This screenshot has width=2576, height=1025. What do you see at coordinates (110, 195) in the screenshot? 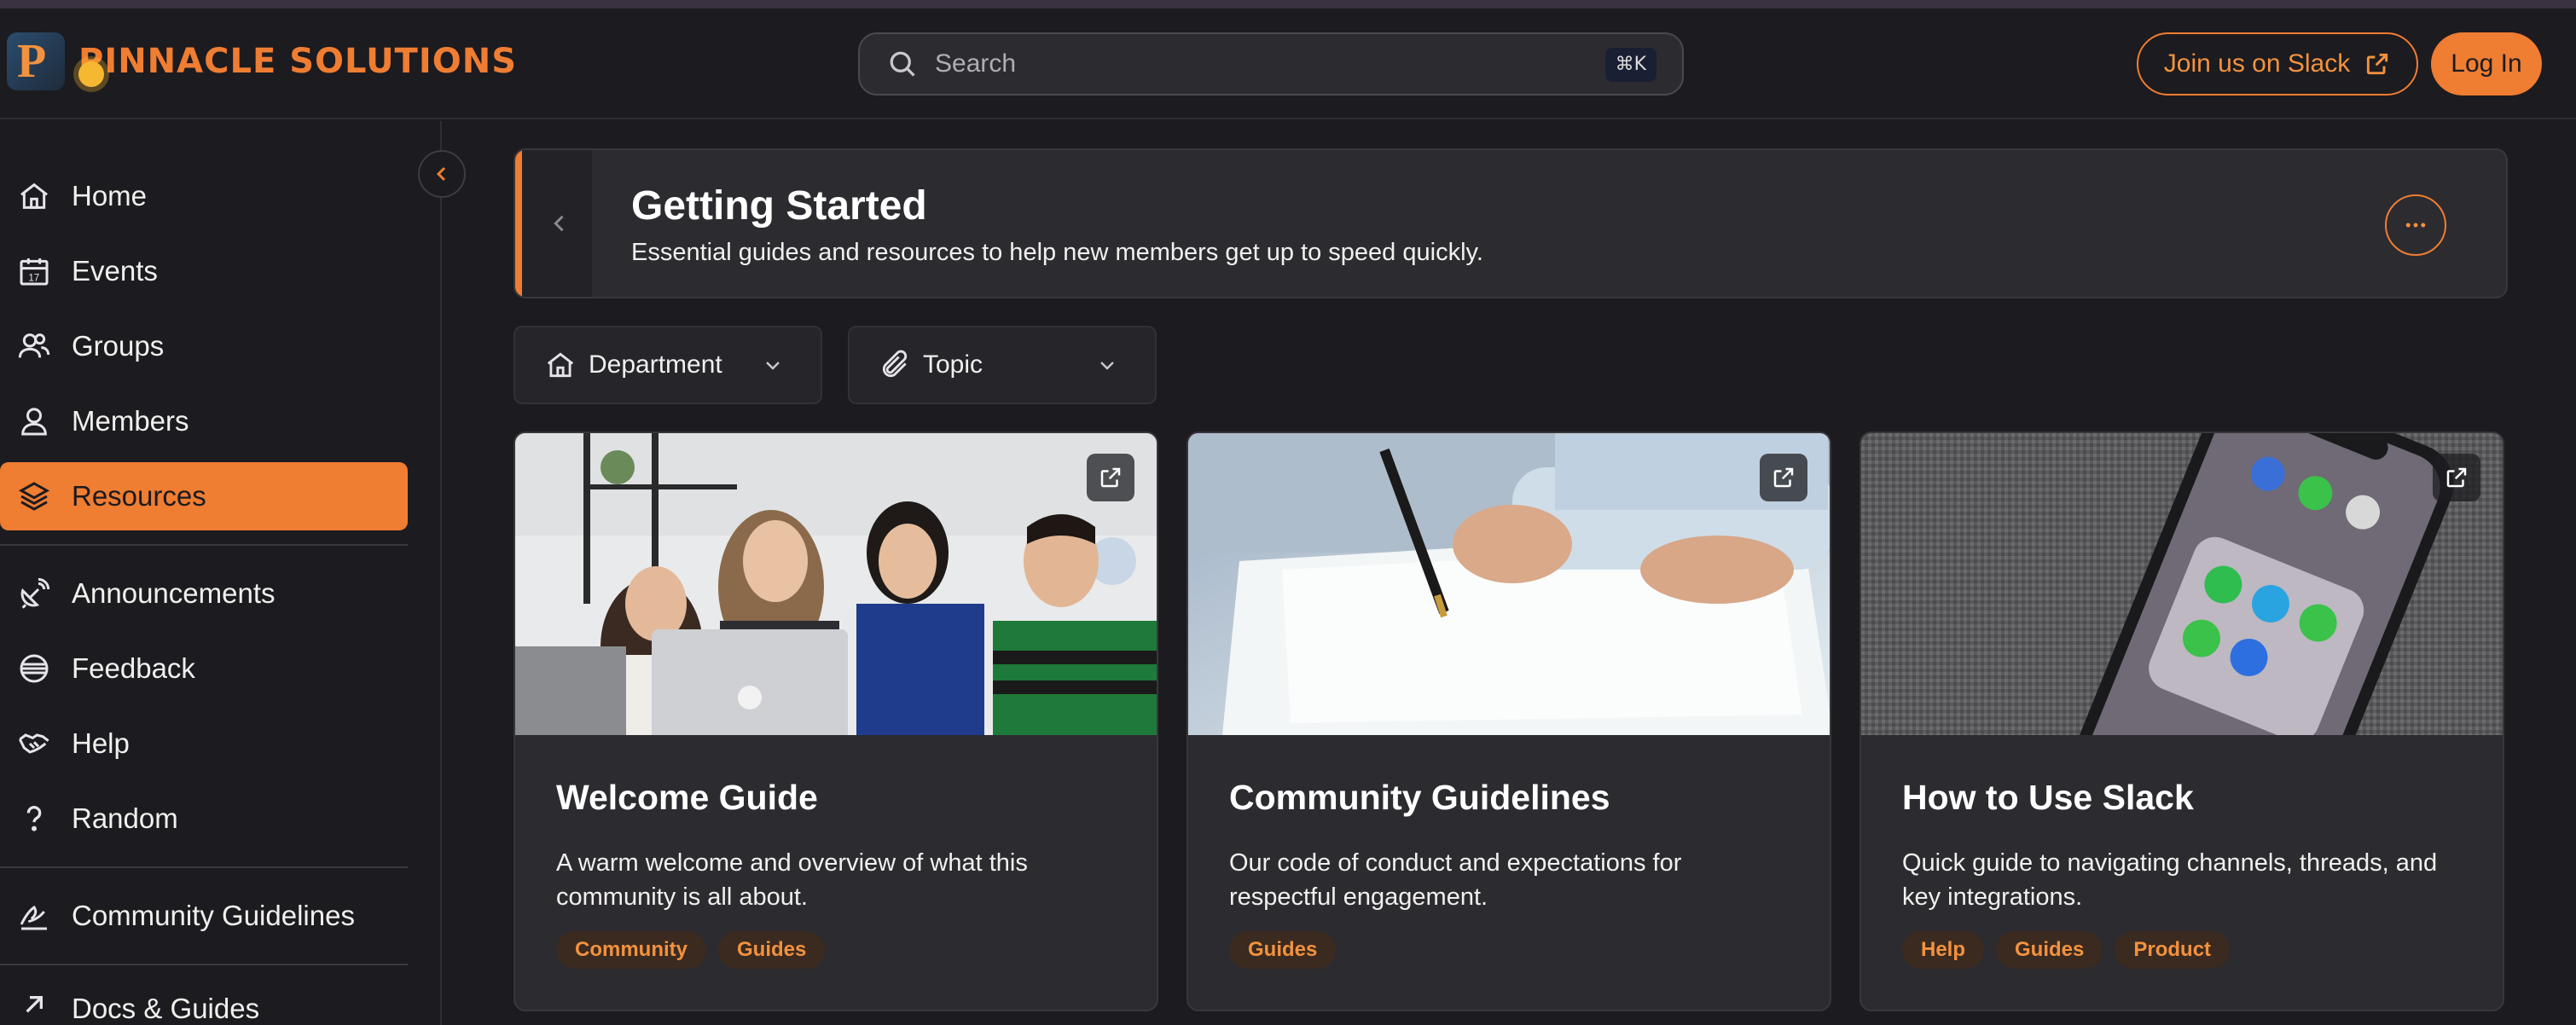
I see `sidebar-item-label: Home` at bounding box center [110, 195].